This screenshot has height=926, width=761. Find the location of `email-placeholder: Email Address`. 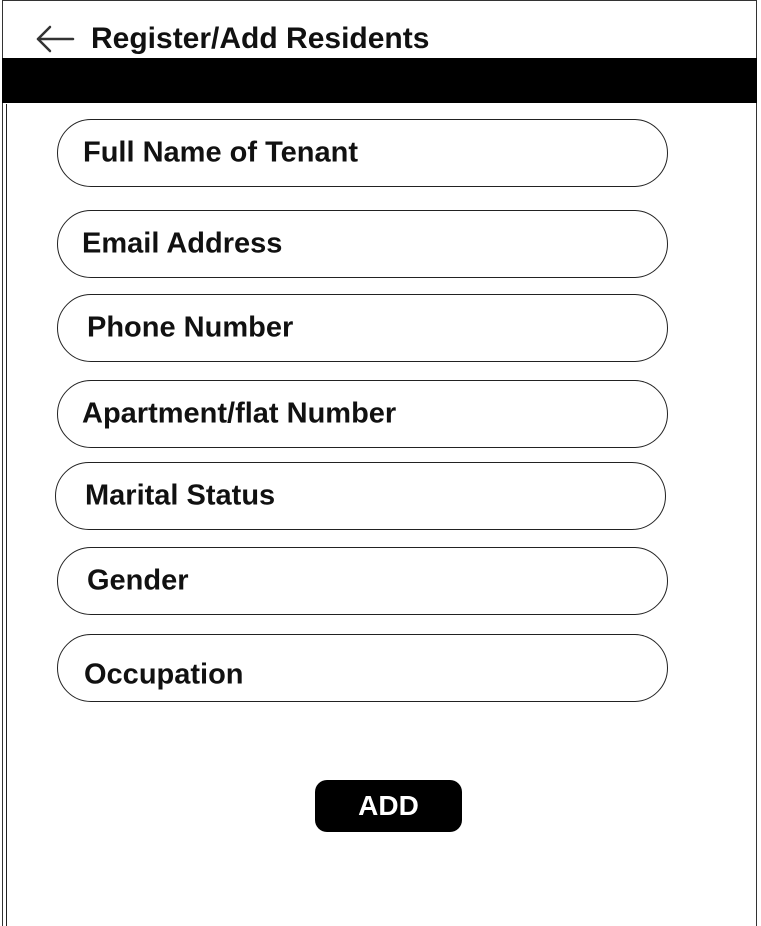

email-placeholder: Email Address is located at coordinates (182, 243).